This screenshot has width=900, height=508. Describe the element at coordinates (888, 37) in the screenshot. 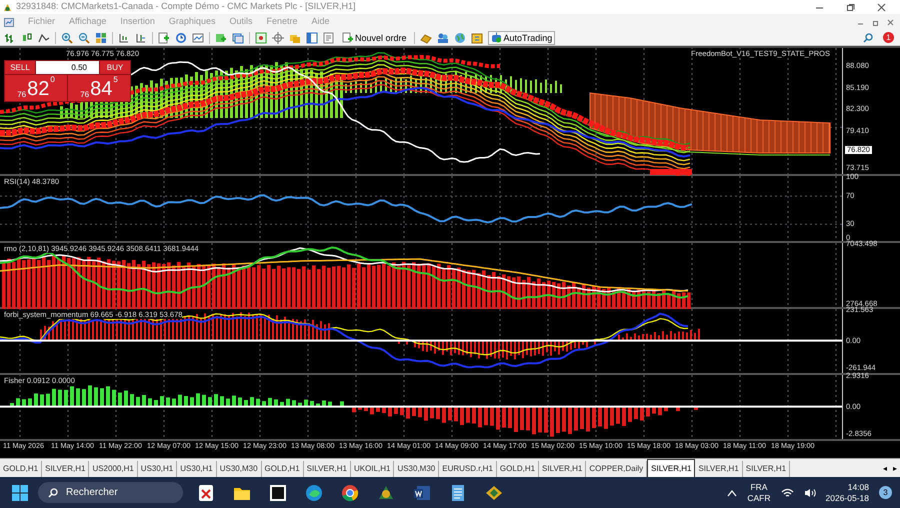

I see `alerts-badge: 1` at that location.